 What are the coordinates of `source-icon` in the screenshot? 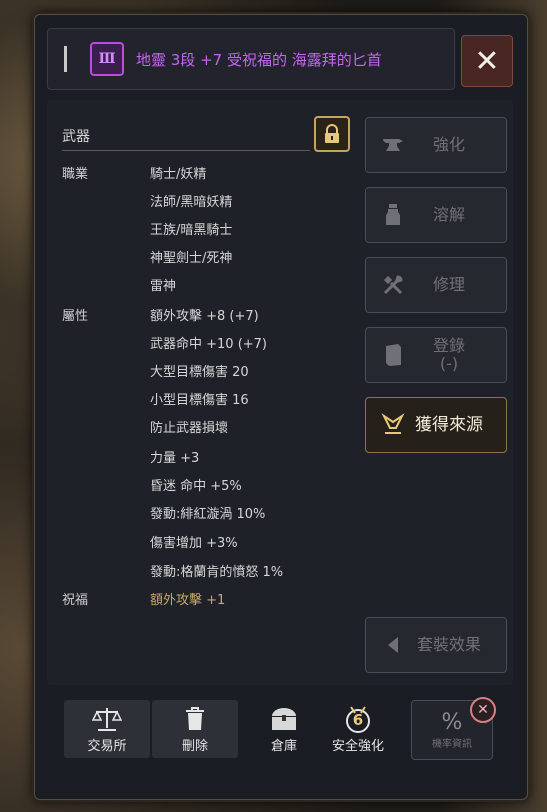 It's located at (393, 425).